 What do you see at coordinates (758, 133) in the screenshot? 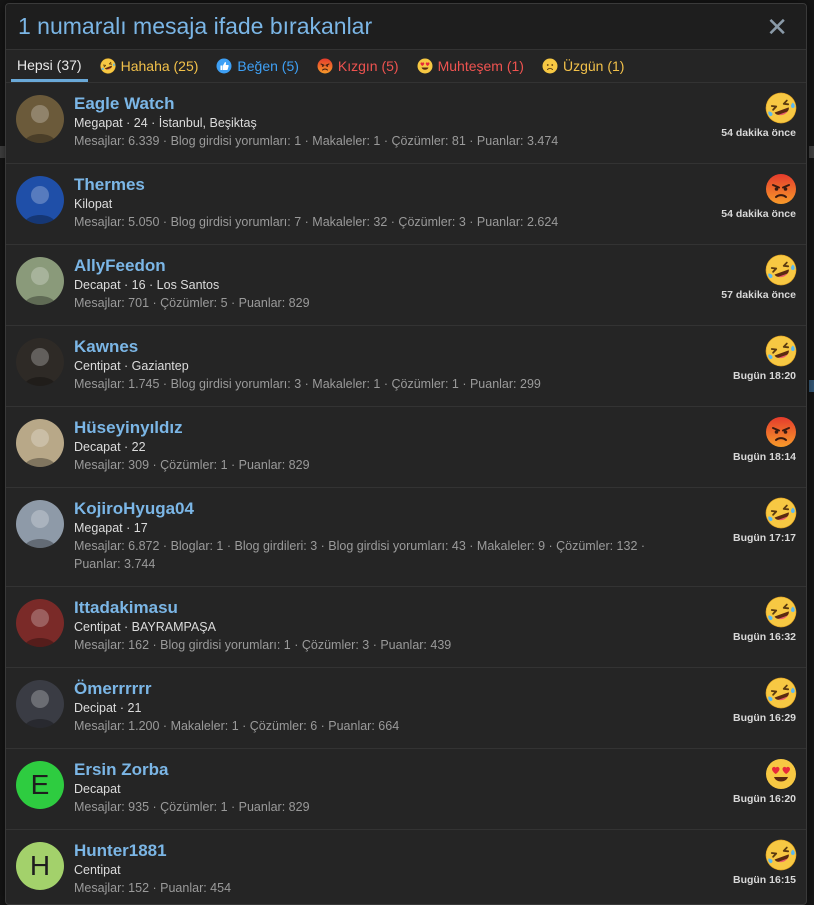
I see `reaction-time: 54 dakika önce` at bounding box center [758, 133].